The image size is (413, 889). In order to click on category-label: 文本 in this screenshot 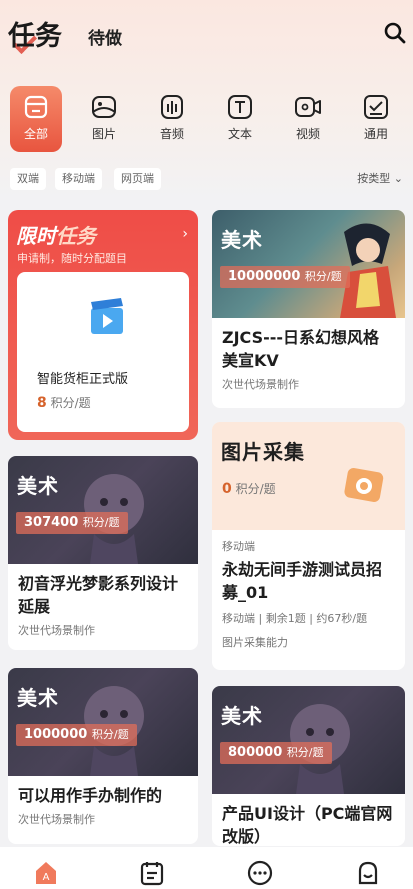, I will do `click(239, 134)`.